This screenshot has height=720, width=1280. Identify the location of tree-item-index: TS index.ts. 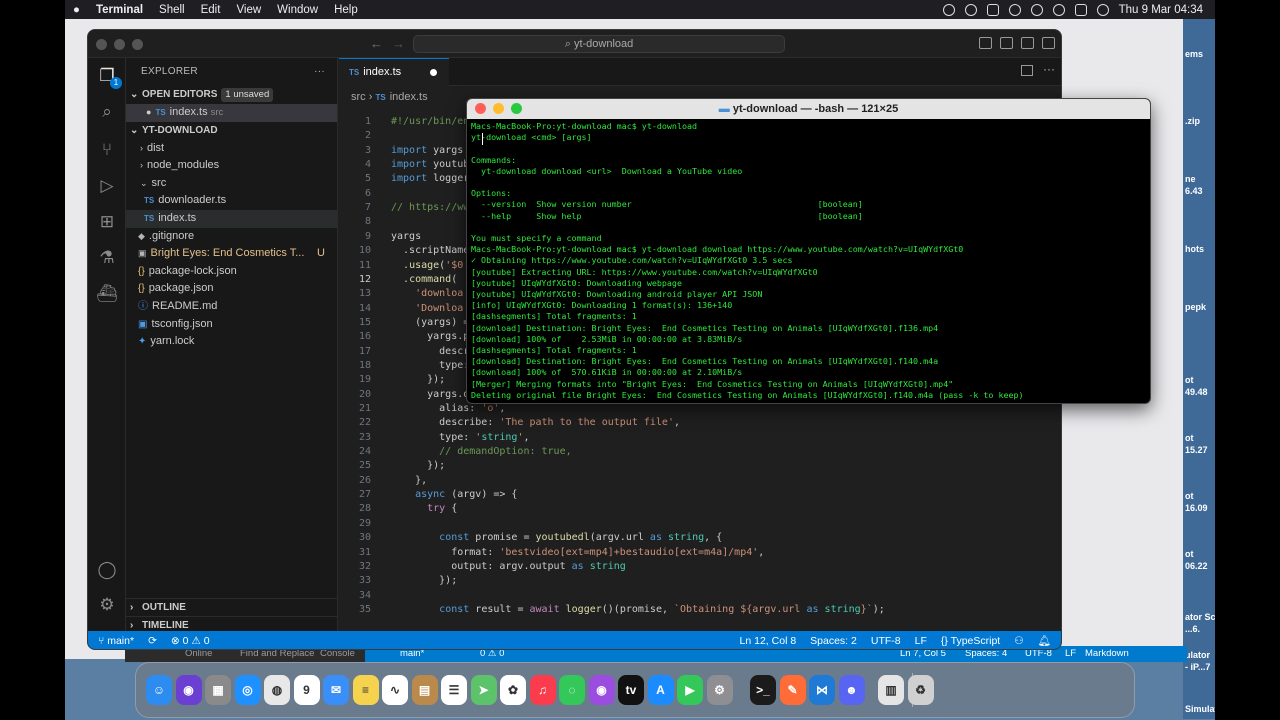
(231, 218).